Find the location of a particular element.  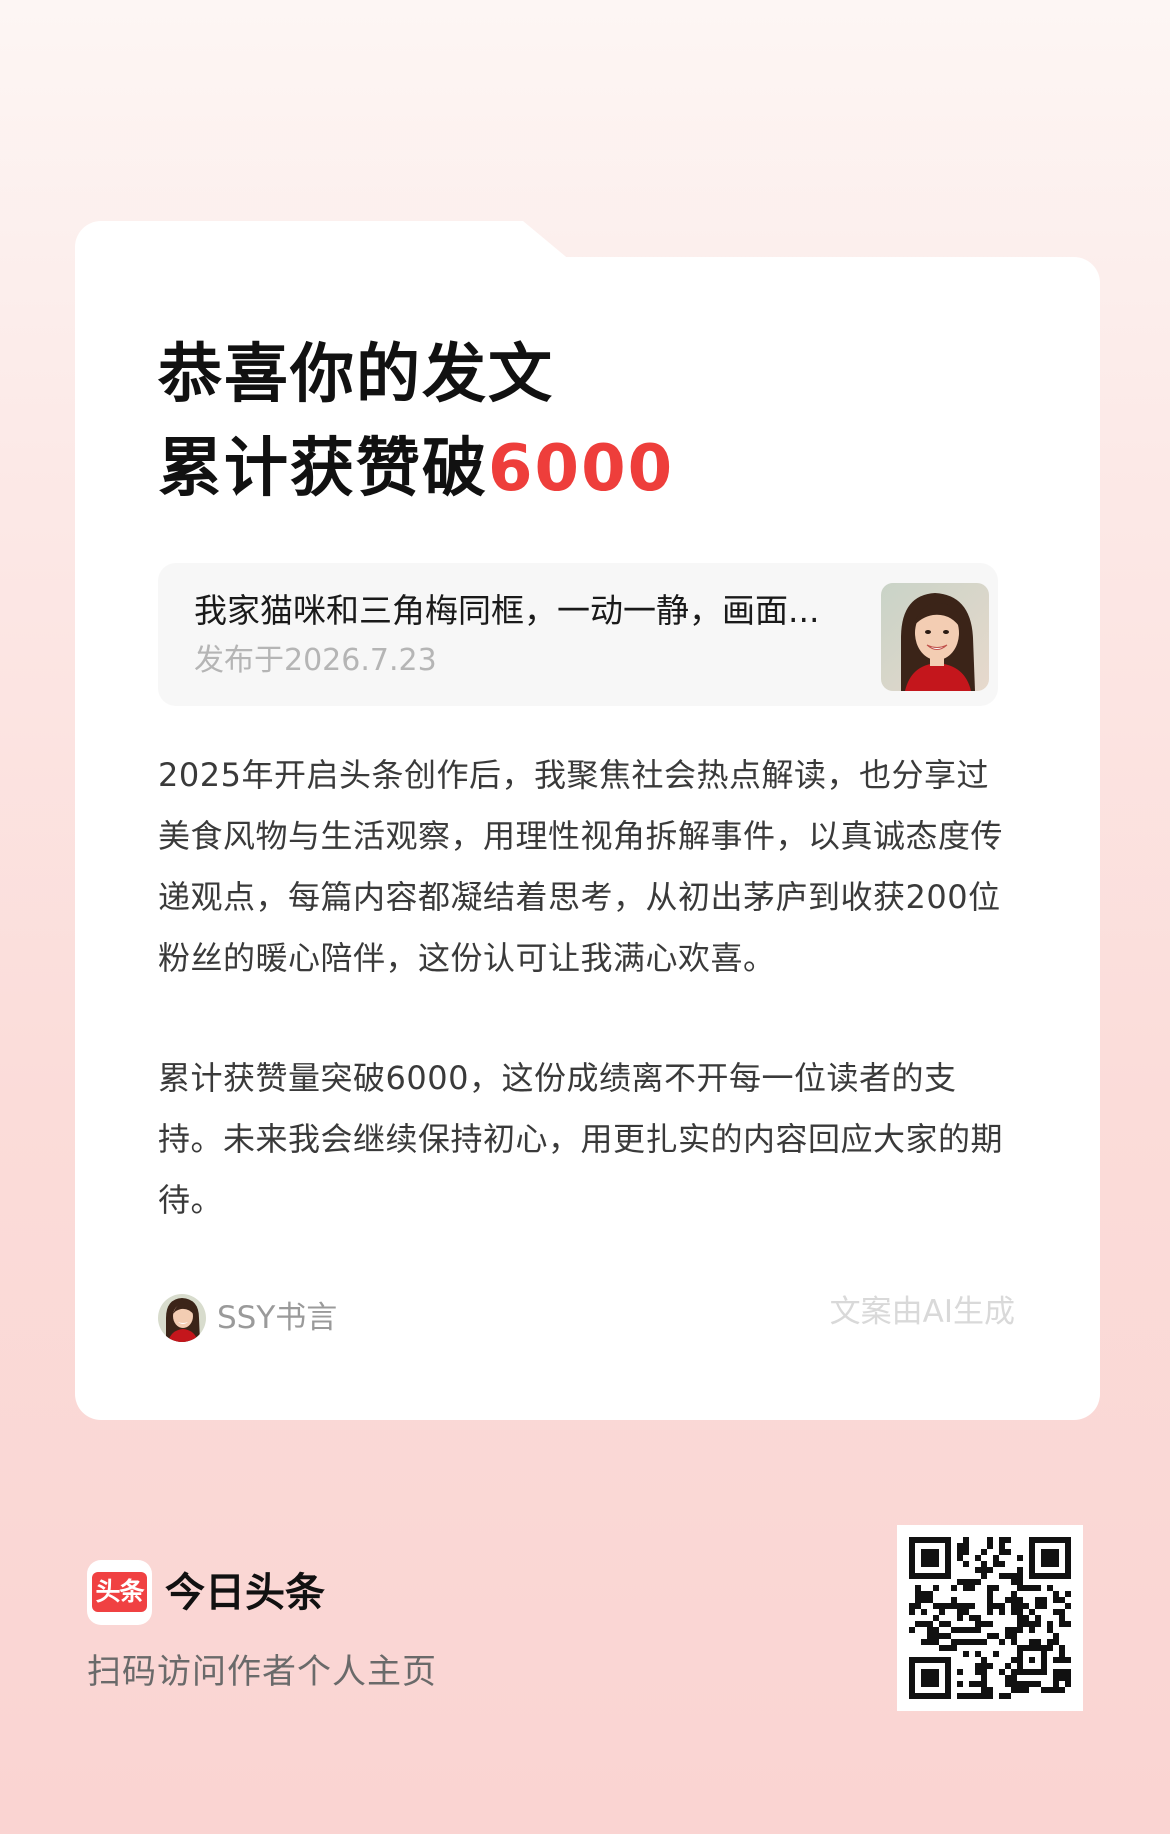

headline-line1: 恭喜你的发文 is located at coordinates (356, 375).